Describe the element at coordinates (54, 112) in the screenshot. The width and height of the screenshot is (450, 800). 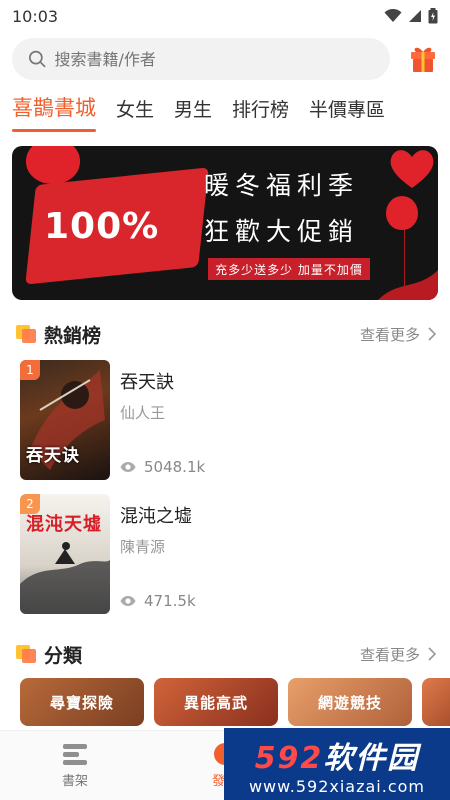
I see `tab-home: 喜鵲書城` at that location.